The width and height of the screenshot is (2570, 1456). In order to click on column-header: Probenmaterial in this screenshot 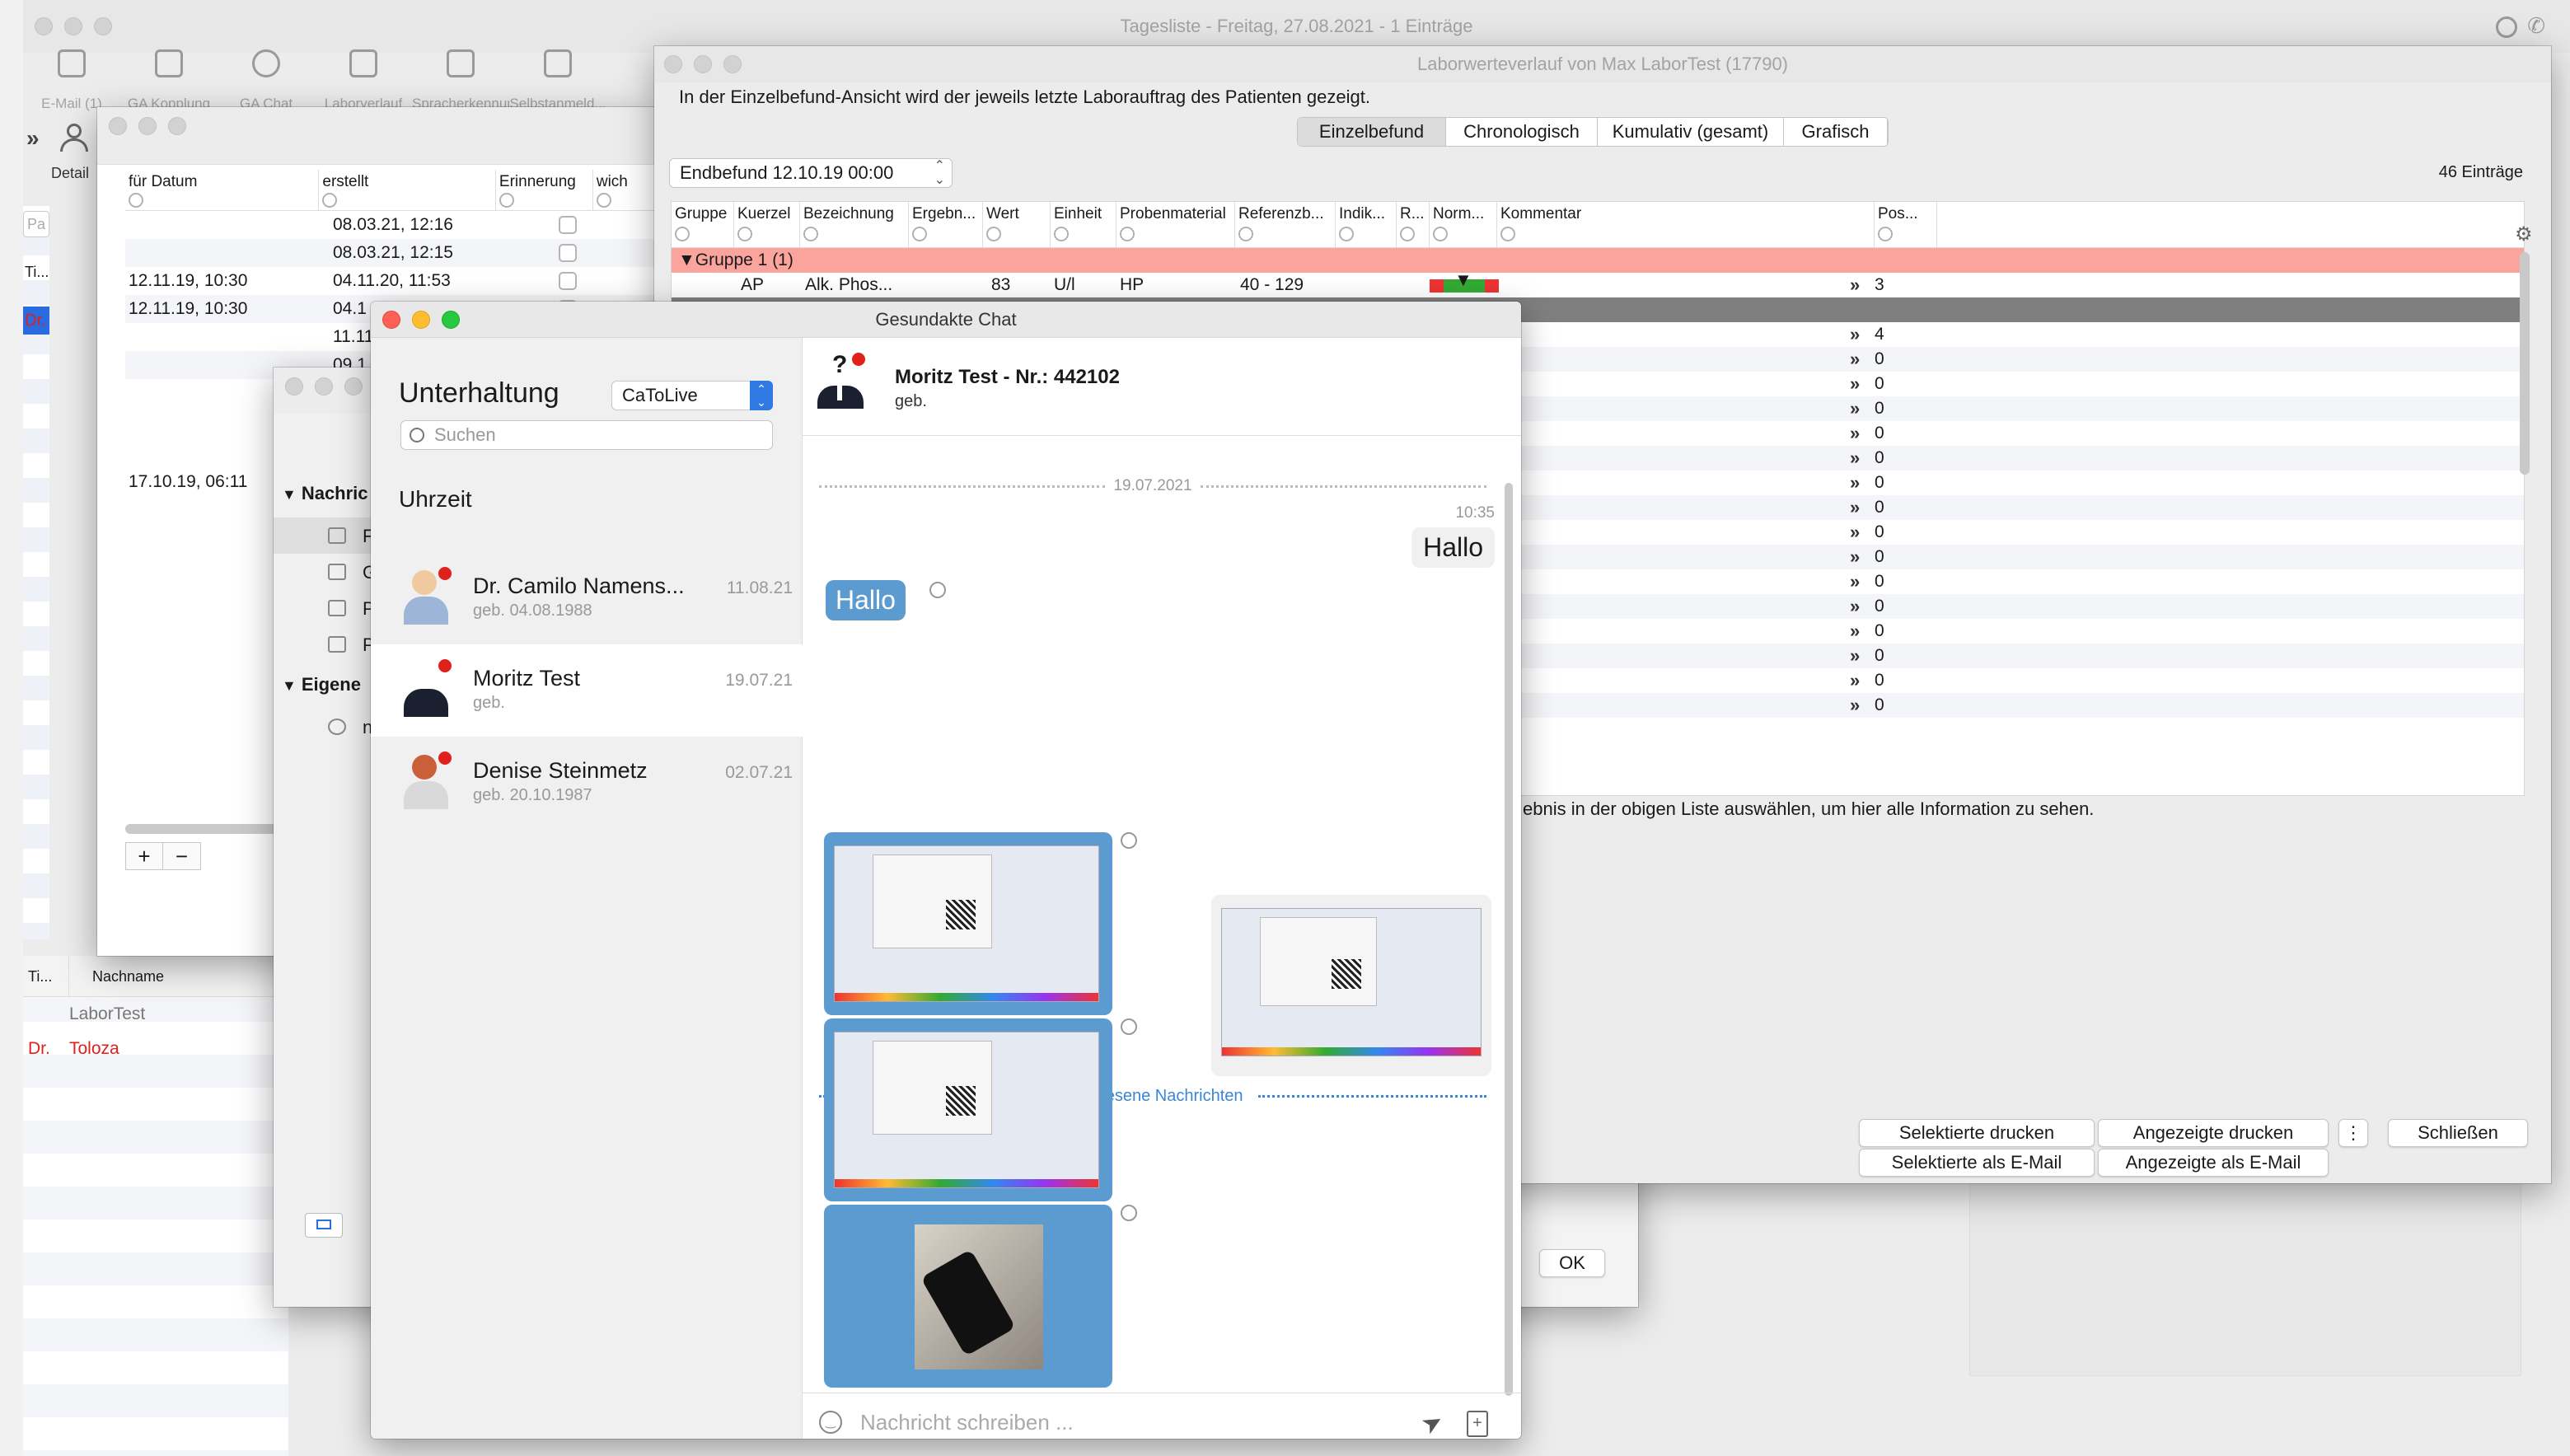, I will do `click(1175, 225)`.